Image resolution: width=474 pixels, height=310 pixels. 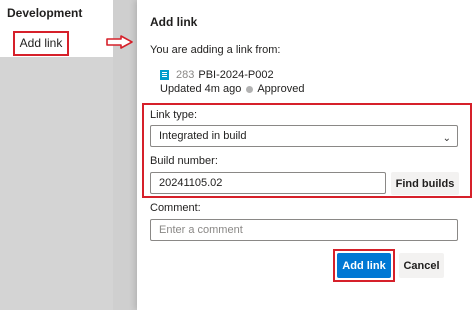 I want to click on find-builds-button: Find builds, so click(x=425, y=183).